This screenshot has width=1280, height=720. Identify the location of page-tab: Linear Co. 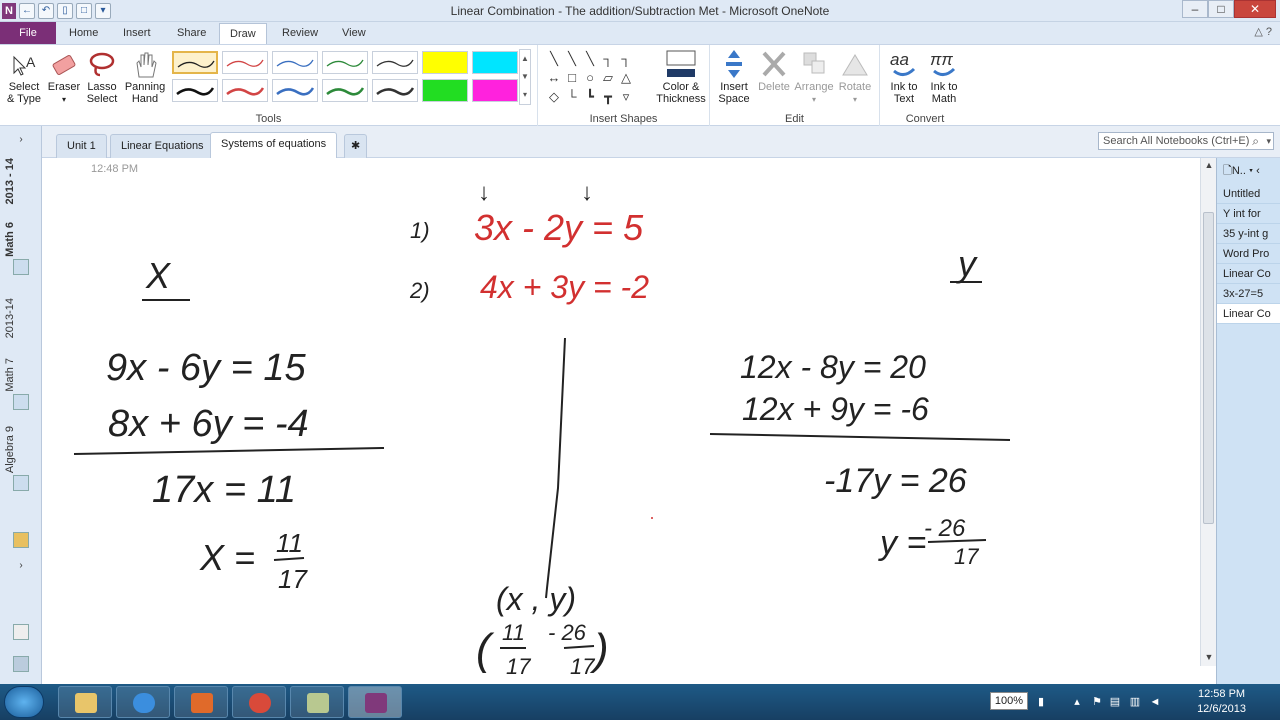
(1248, 274).